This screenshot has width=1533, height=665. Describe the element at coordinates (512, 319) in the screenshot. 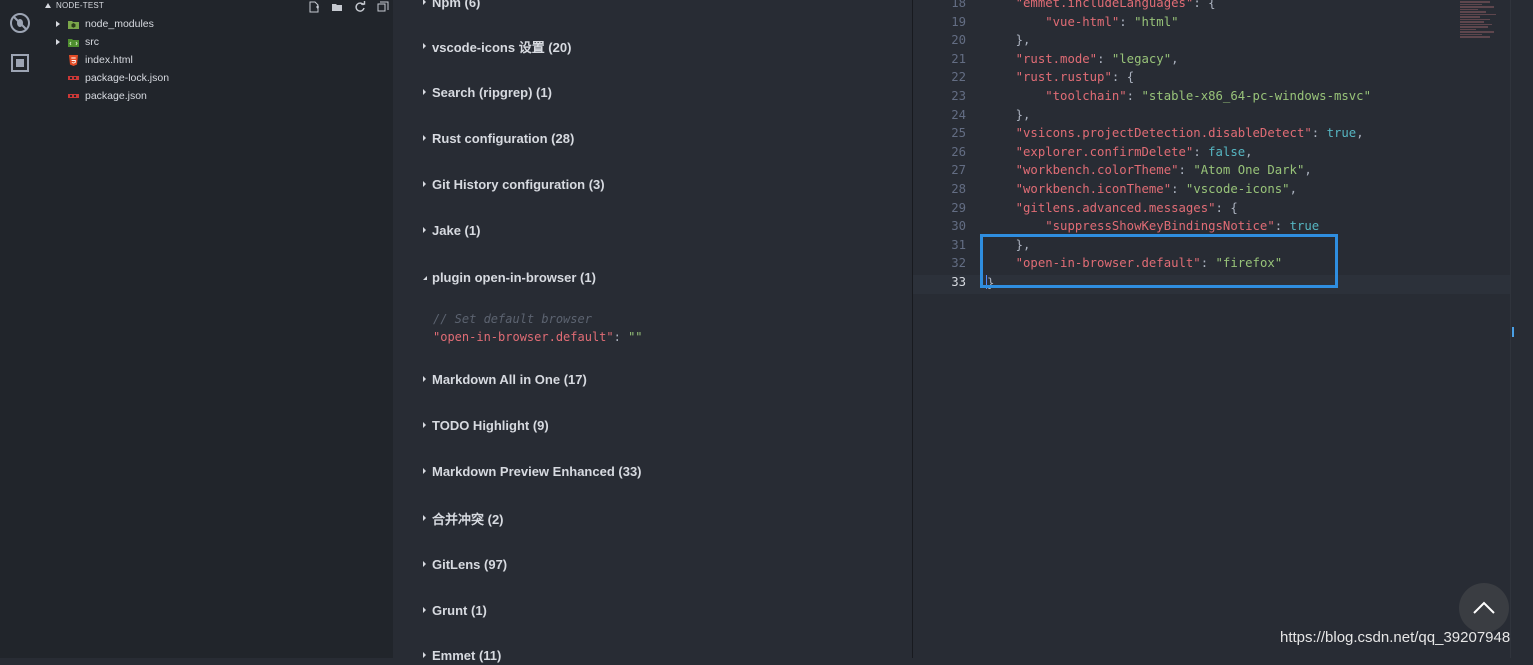

I see `snippet-comment: // Set default browser` at that location.